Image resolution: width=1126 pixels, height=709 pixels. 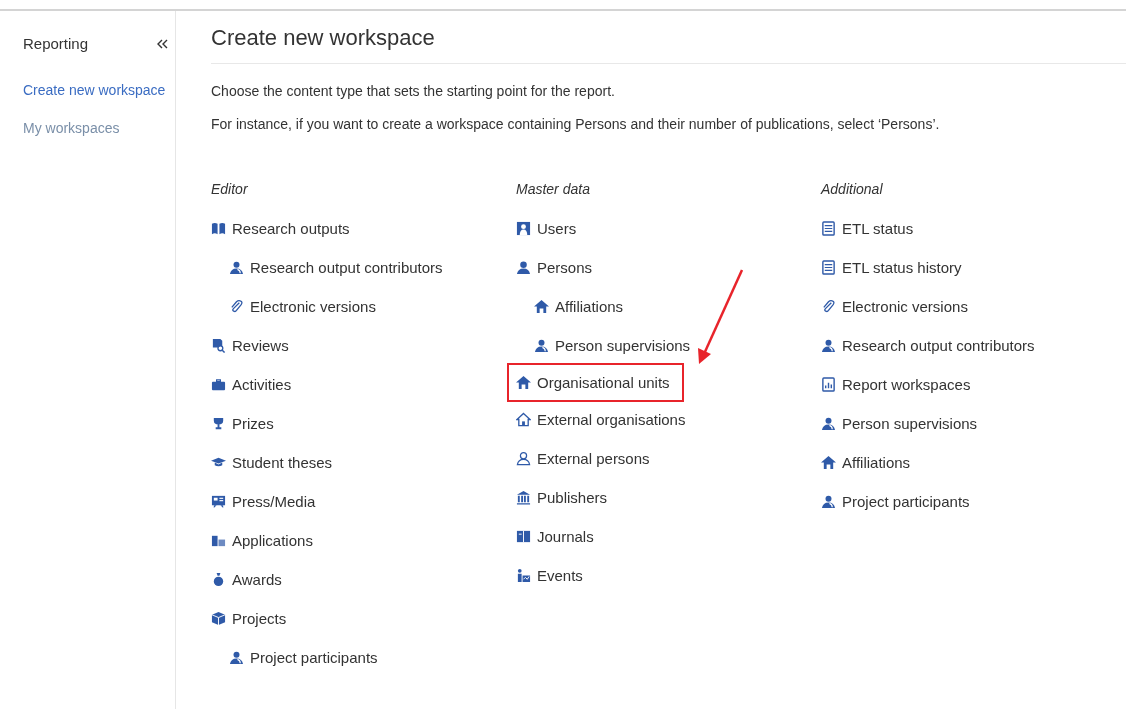 I want to click on content-type-link: ETL status, so click(x=878, y=228).